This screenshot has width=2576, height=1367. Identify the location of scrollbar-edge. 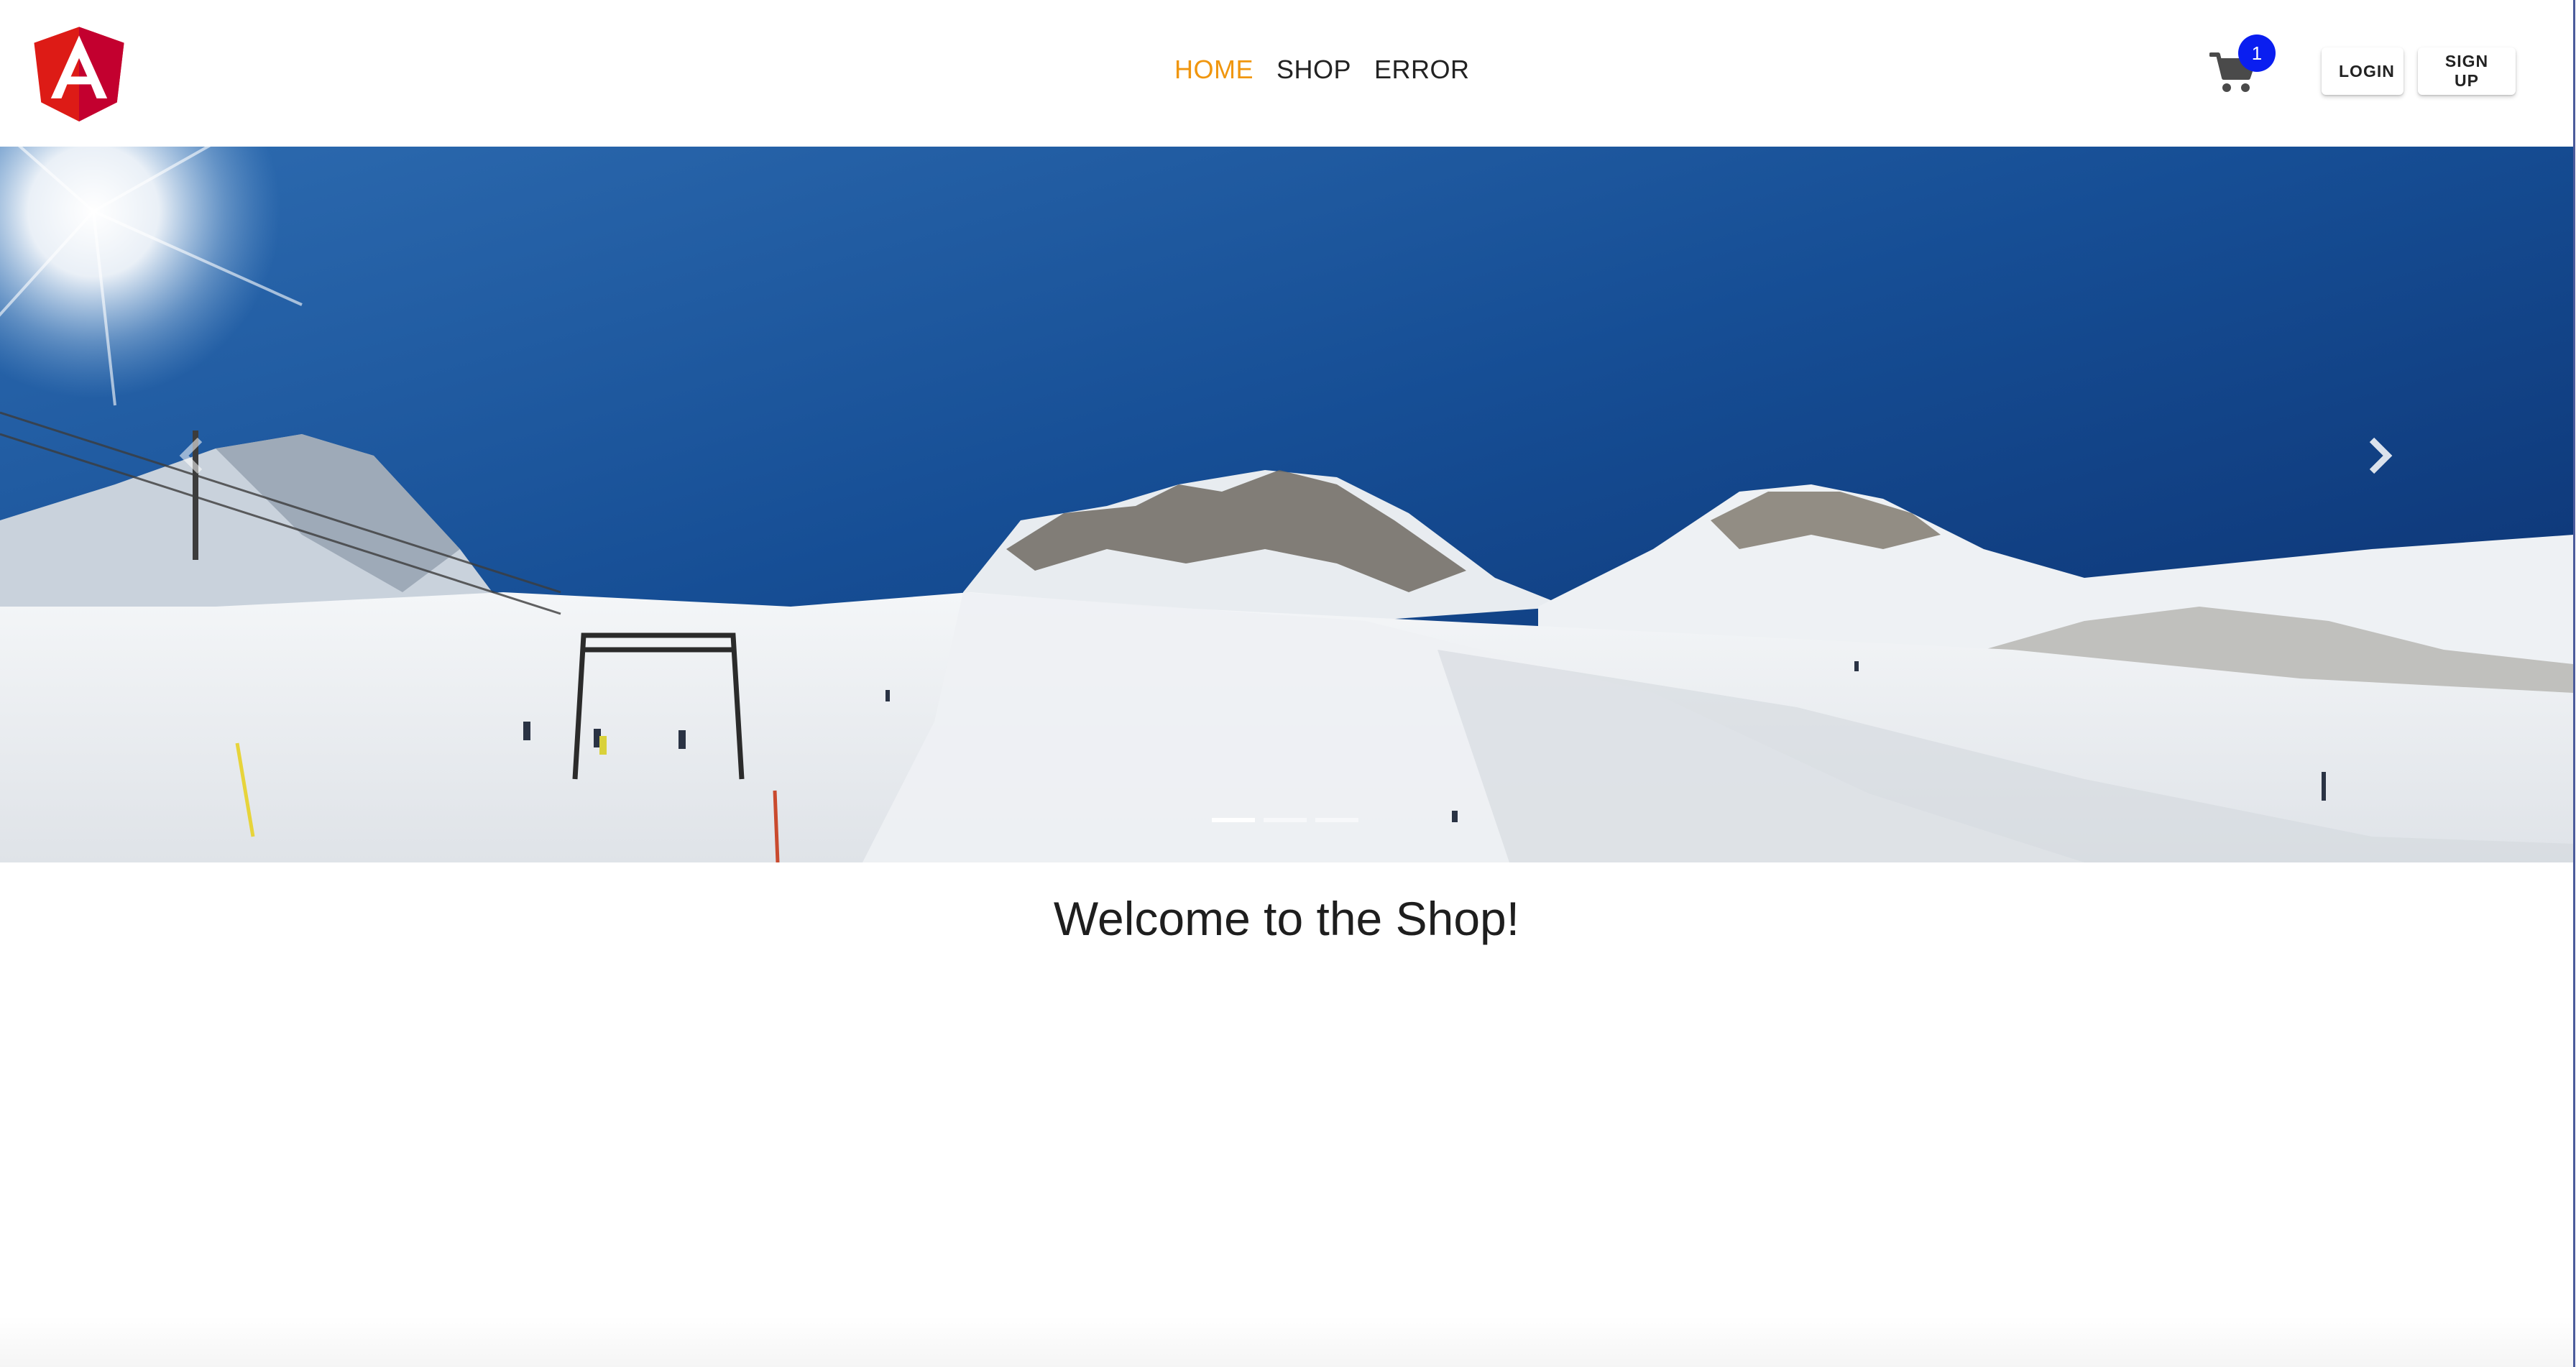
(2574, 683).